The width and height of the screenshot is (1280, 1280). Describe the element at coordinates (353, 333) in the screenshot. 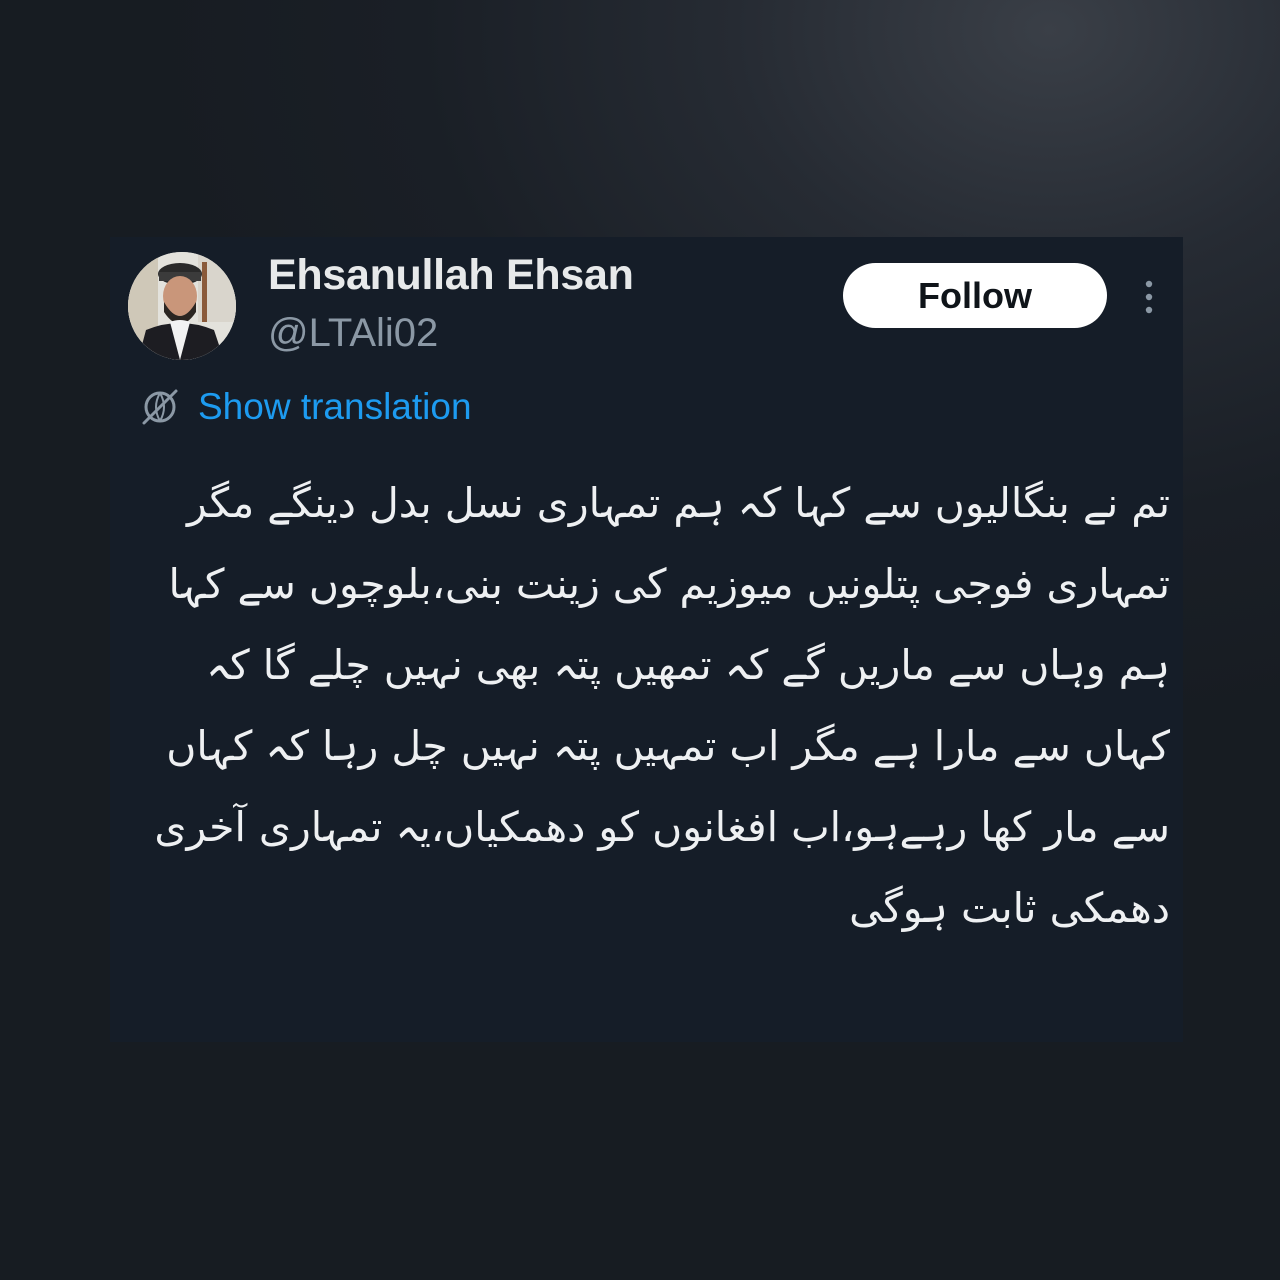

I see `author-handle: @LTAli02` at that location.